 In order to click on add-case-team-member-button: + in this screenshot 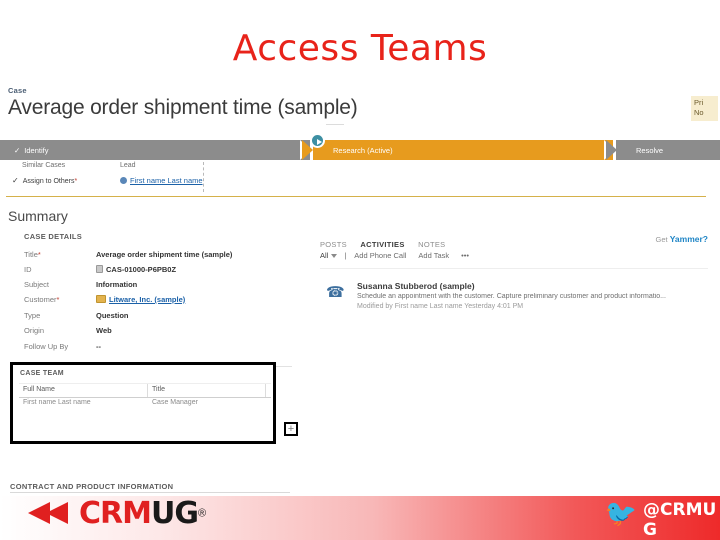, I will do `click(291, 429)`.